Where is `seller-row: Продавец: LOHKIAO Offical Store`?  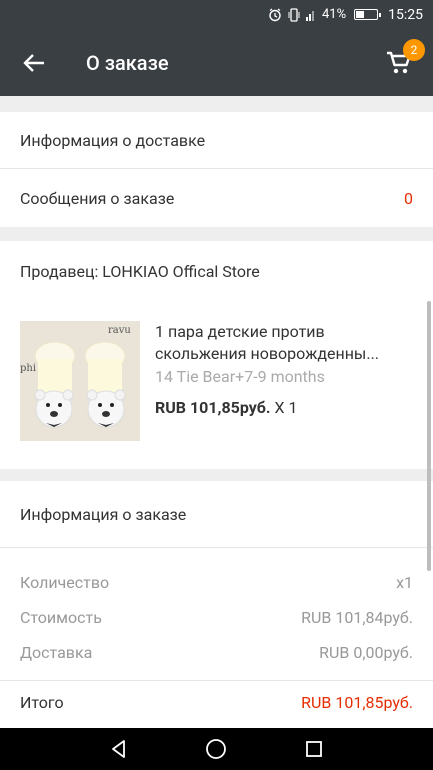
seller-row: Продавец: LOHKIAO Offical Store is located at coordinates (216, 271).